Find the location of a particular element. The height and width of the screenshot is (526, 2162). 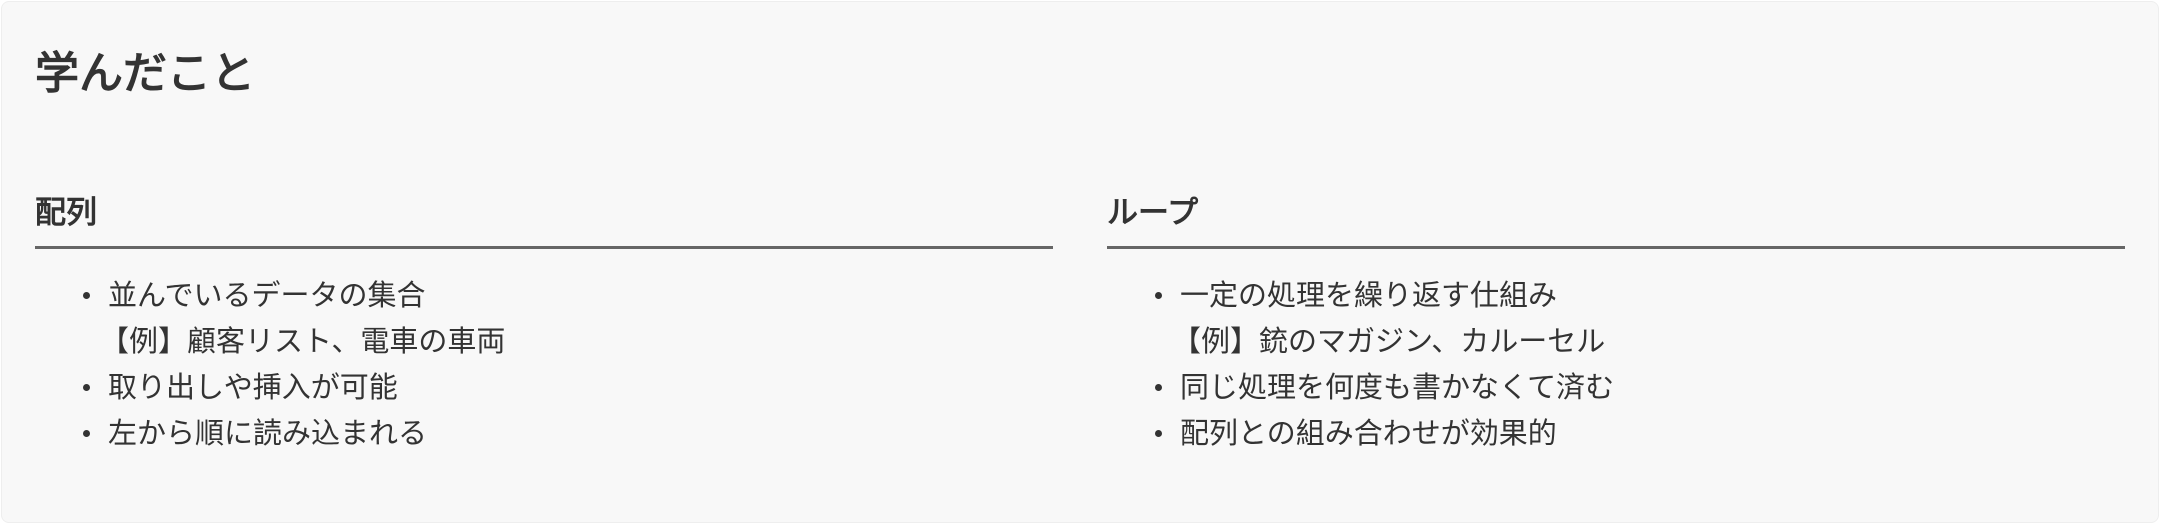

array-heading: 配列 is located at coordinates (544, 218).